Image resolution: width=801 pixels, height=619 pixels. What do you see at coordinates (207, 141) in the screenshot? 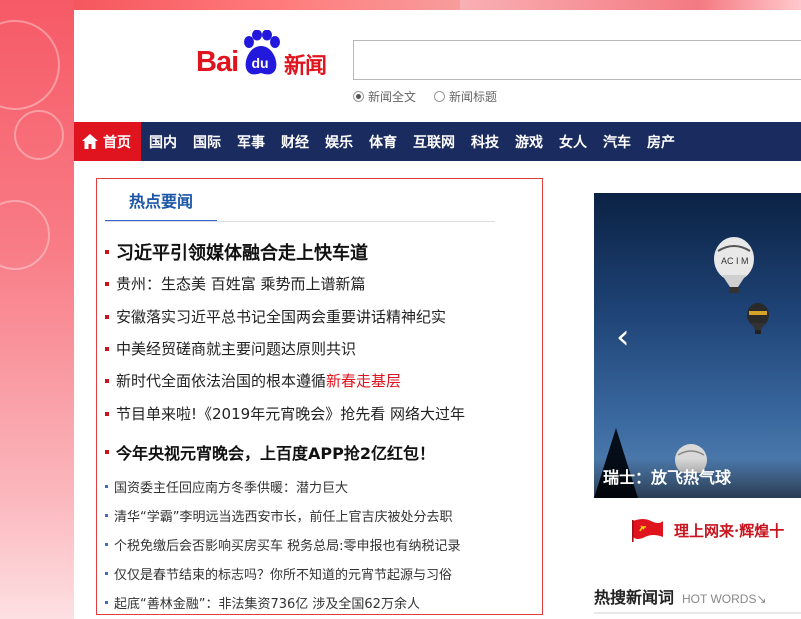
I see `nav-international: 国际` at bounding box center [207, 141].